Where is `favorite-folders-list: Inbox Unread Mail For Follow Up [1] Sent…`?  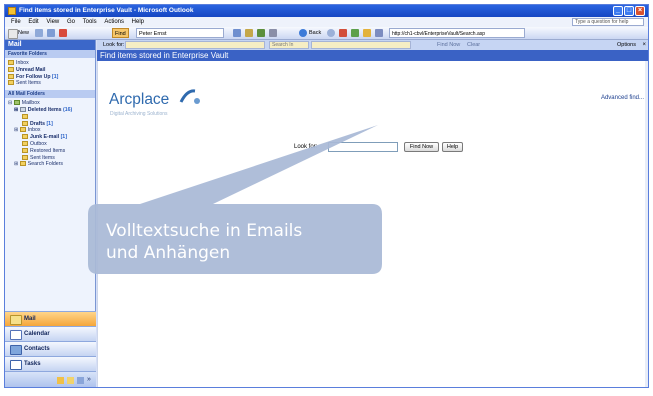
favorite-folders-list: Inbox Unread Mail For Follow Up [1] Sent… is located at coordinates (50, 72).